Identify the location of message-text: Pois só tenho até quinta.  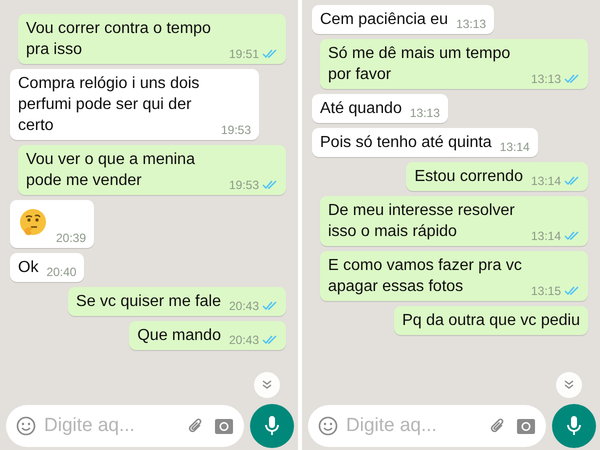
(406, 143).